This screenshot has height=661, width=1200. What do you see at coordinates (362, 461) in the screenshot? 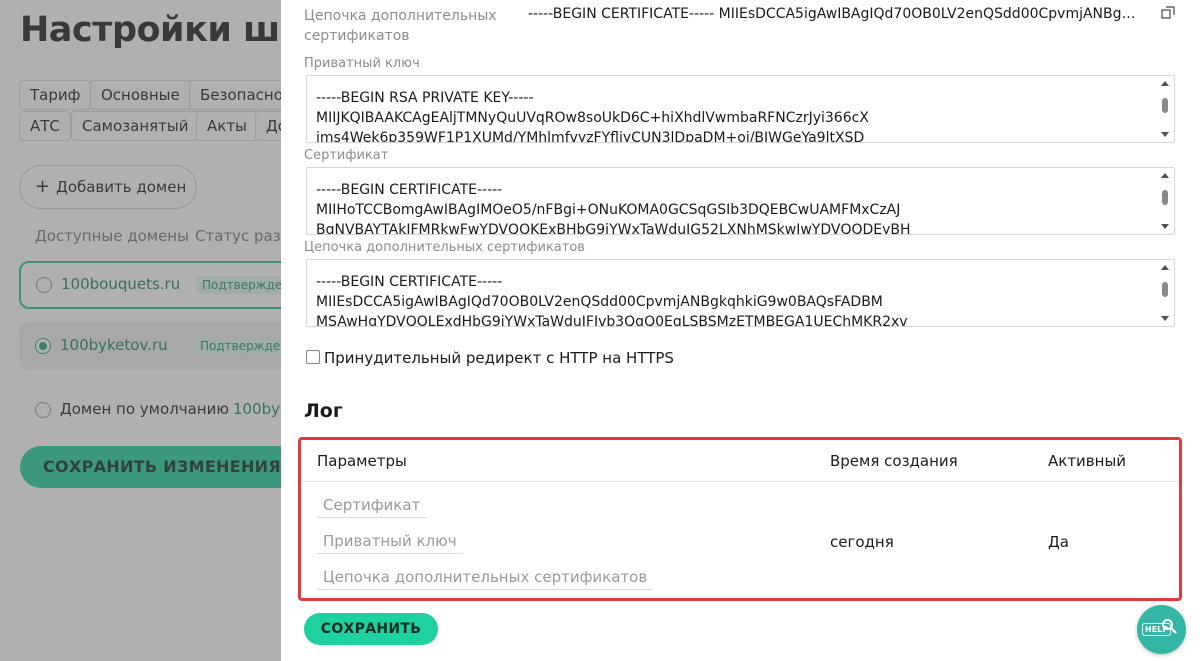
I see `header-params: Параметры` at bounding box center [362, 461].